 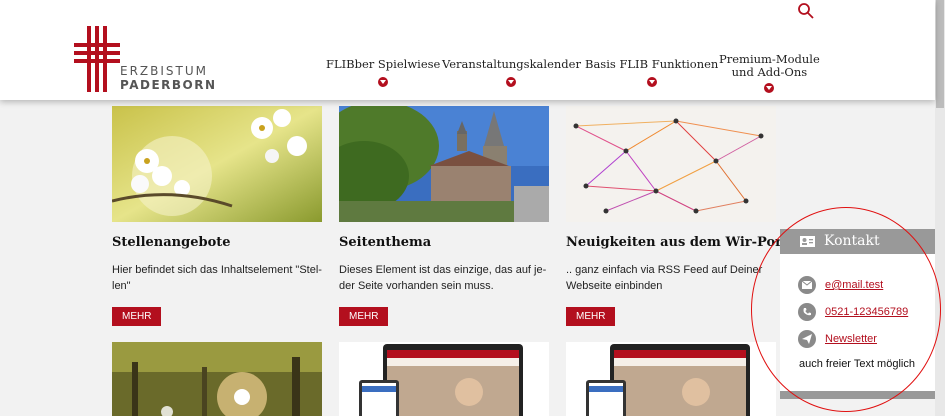 I want to click on card-title: Neuigkeiten aus dem Wir-Portal, so click(x=684, y=242).